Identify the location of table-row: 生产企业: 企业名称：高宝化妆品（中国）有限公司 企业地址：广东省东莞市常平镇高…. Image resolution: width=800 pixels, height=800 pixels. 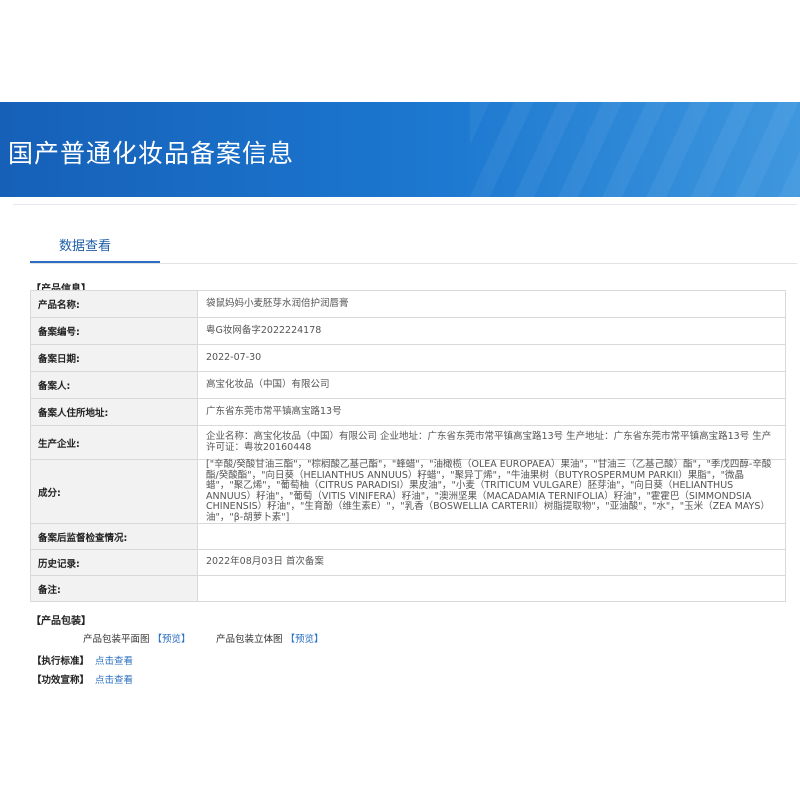
(408, 442).